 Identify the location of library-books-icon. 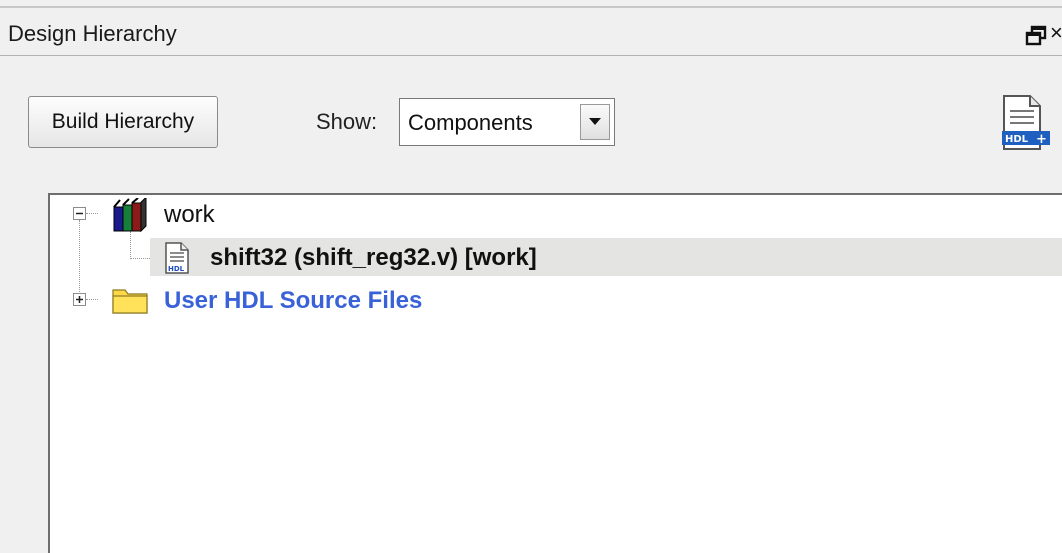
(130, 215).